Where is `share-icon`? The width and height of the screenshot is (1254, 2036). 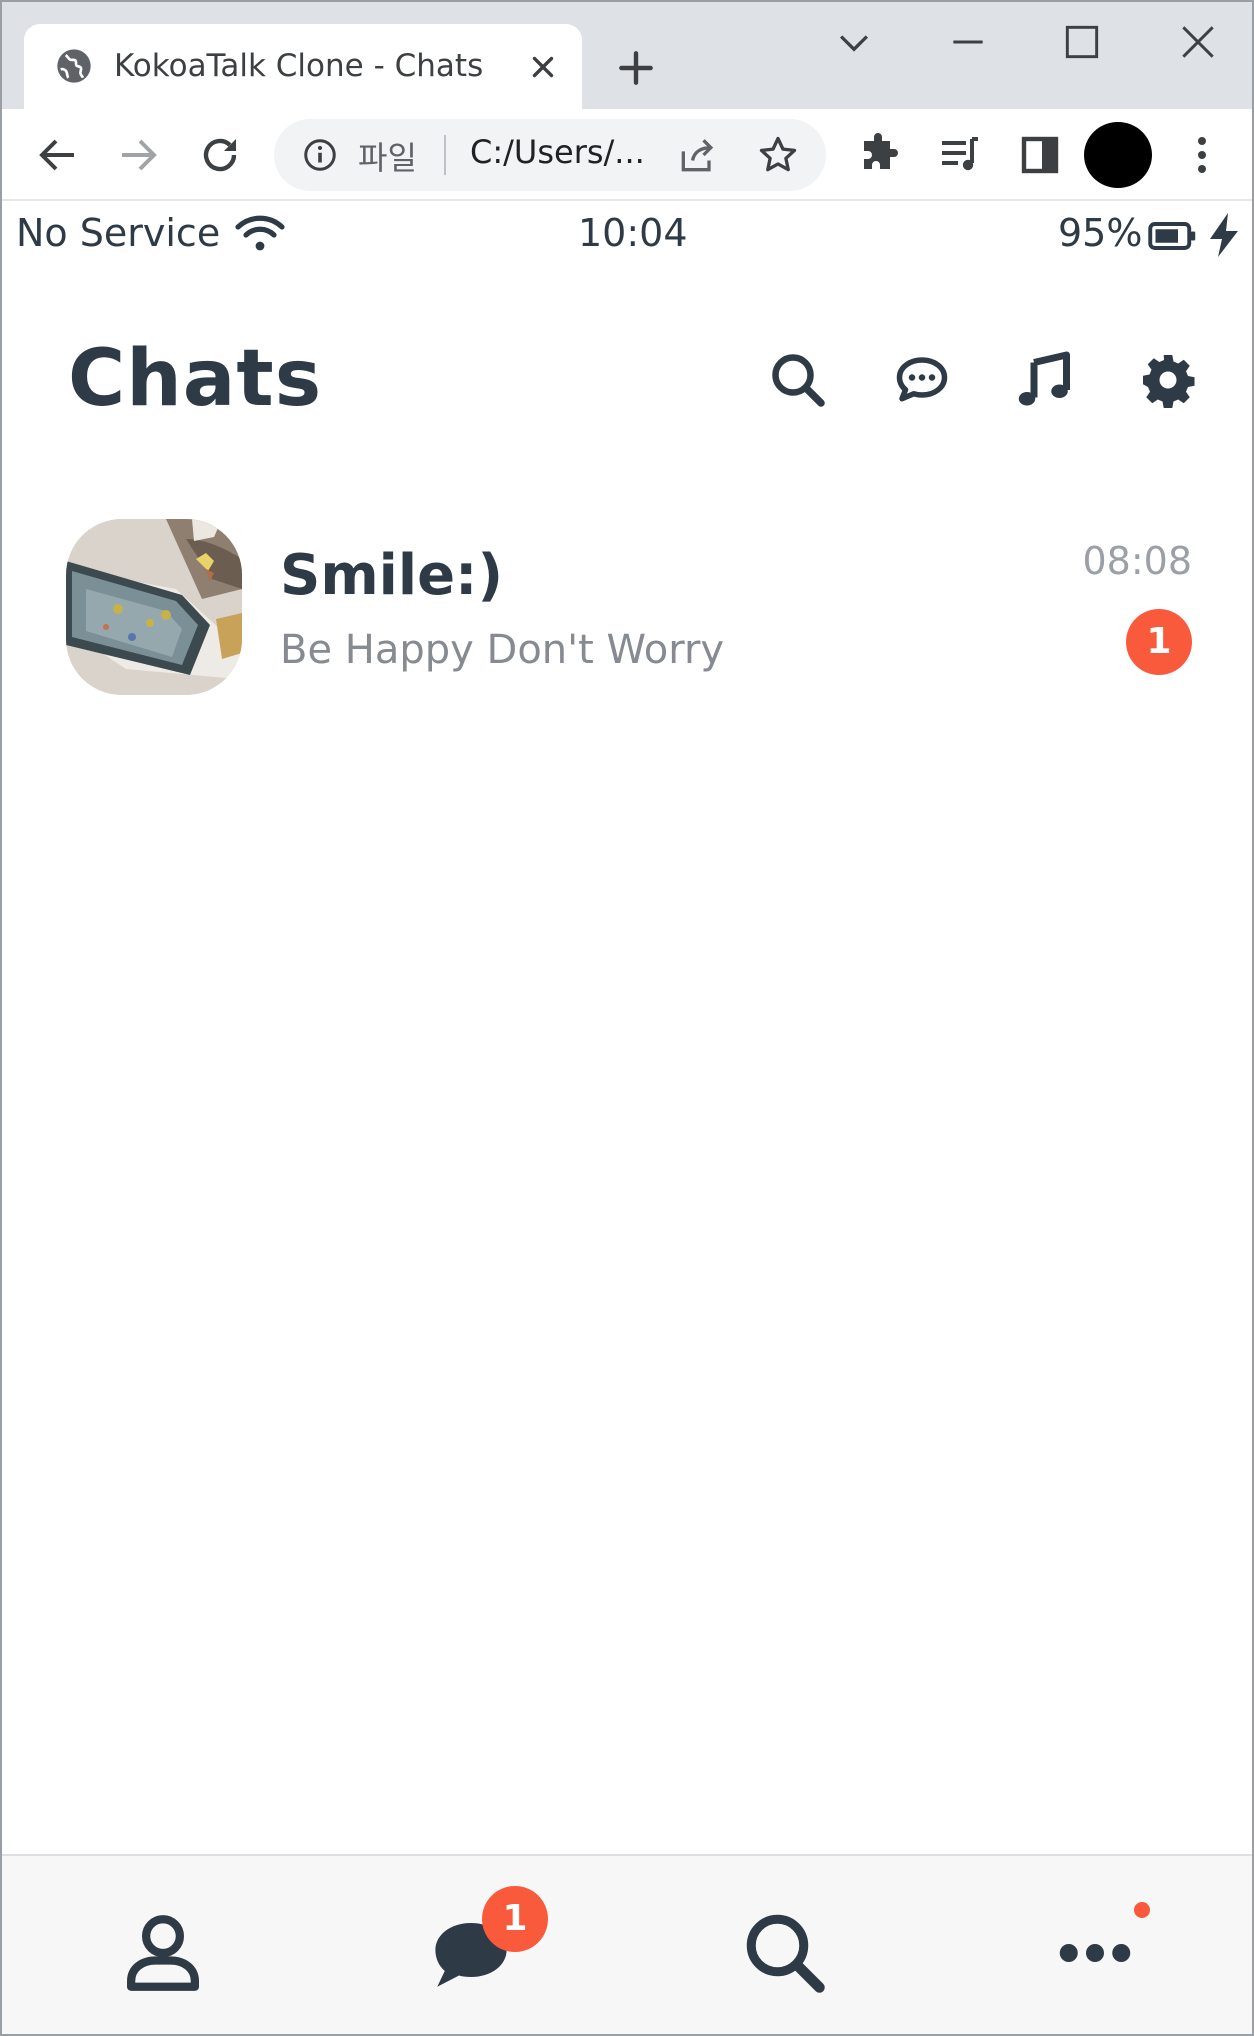 share-icon is located at coordinates (698, 155).